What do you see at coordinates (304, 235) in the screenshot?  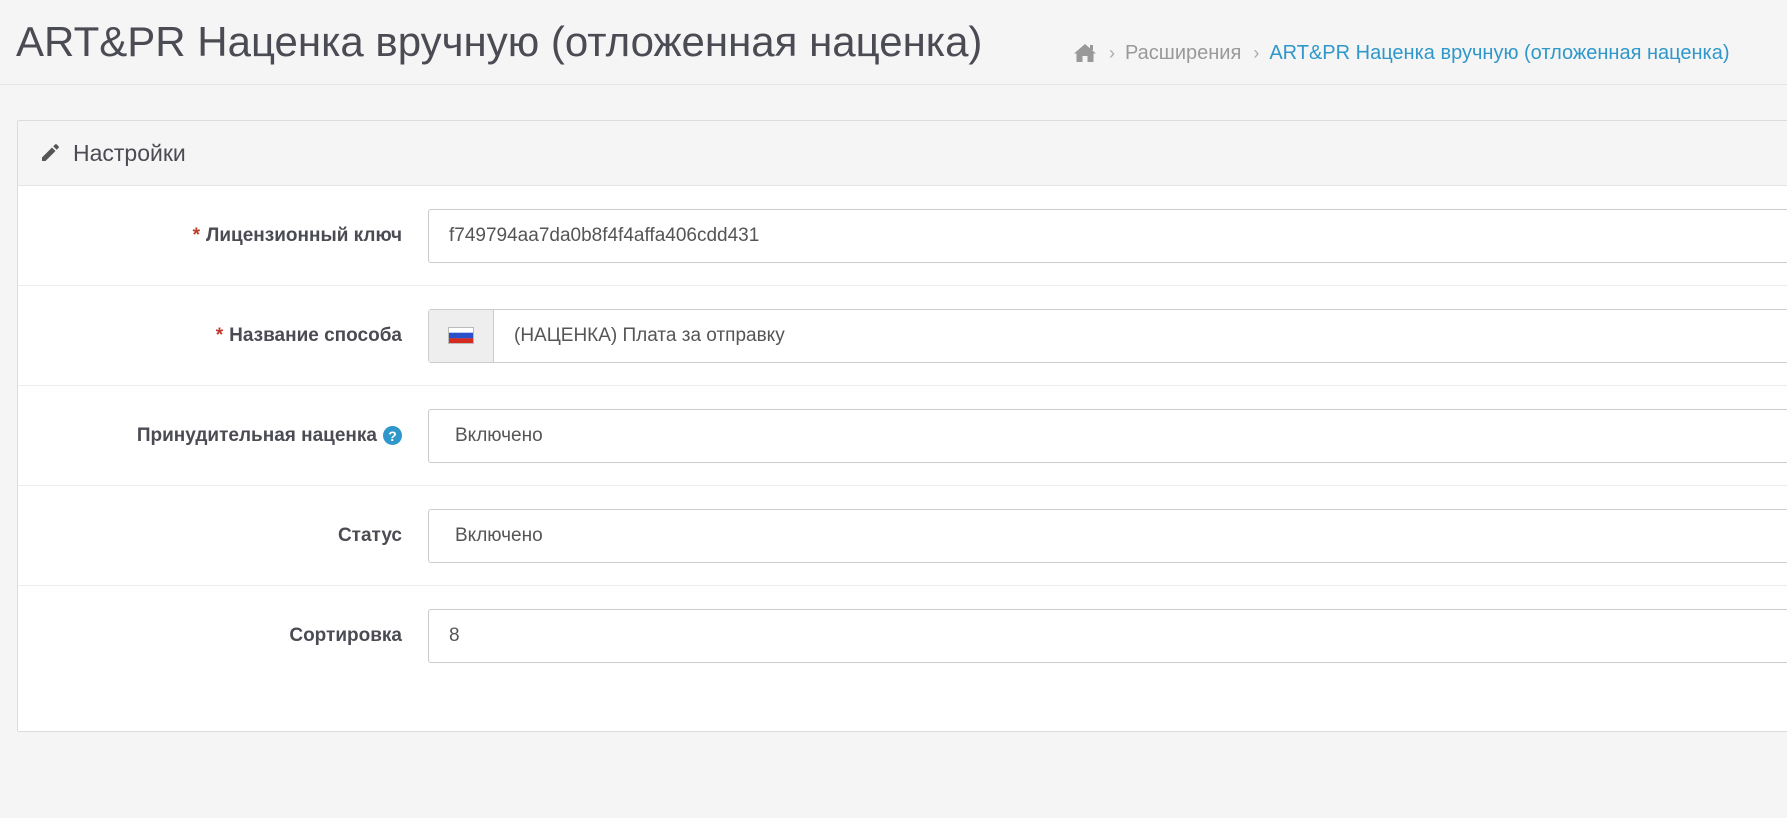 I see `license-key-label-text: Лицензионный ключ` at bounding box center [304, 235].